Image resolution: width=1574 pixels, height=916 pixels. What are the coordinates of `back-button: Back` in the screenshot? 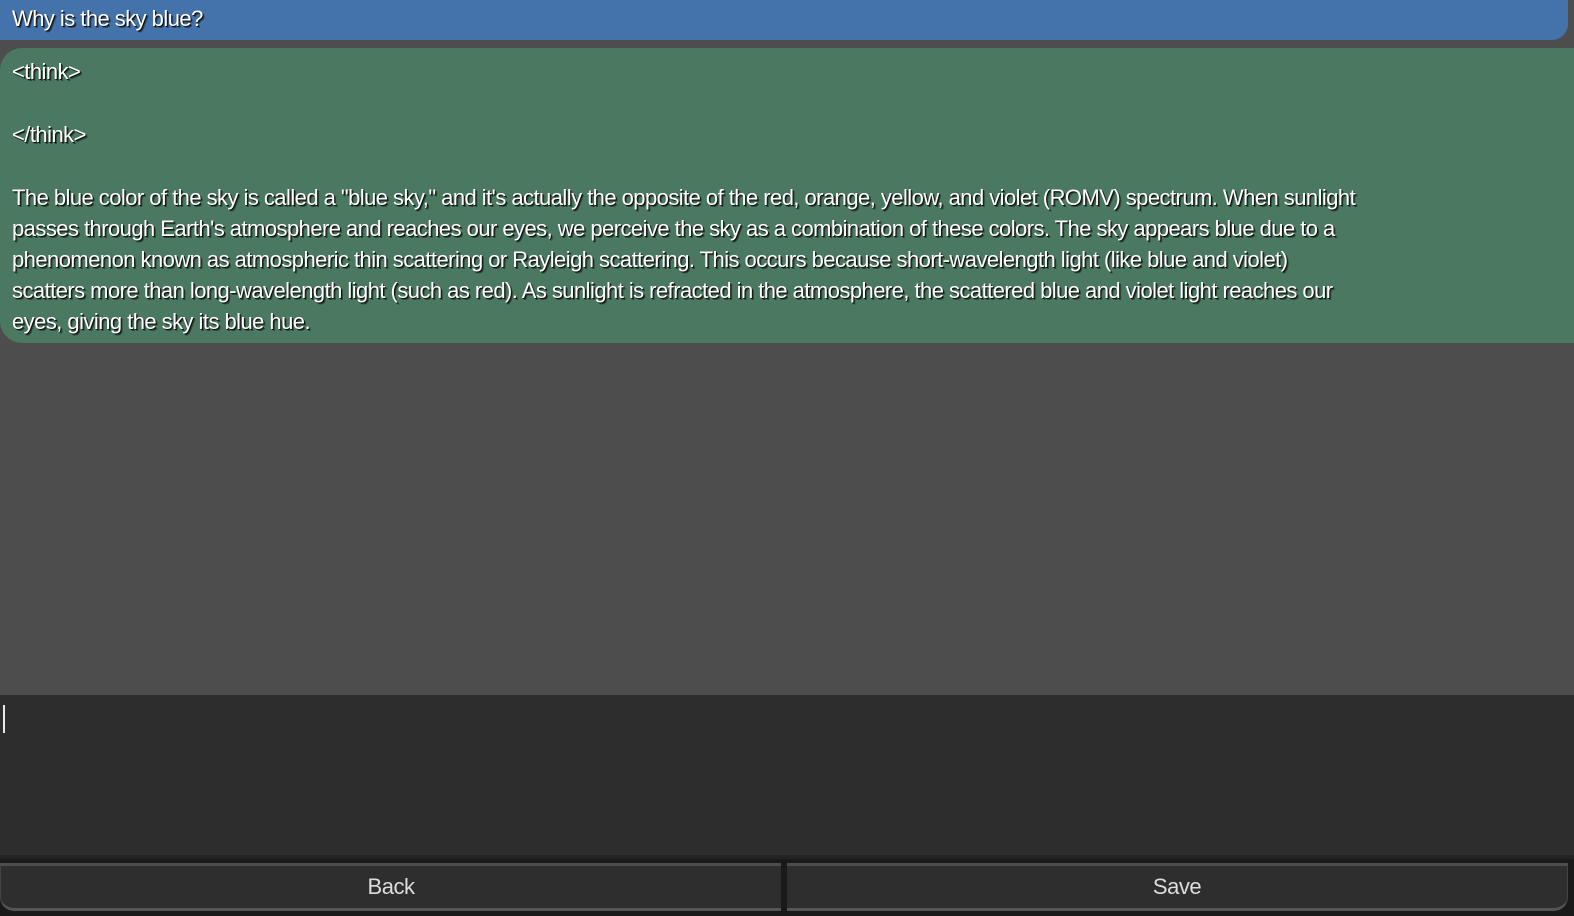 It's located at (390, 887).